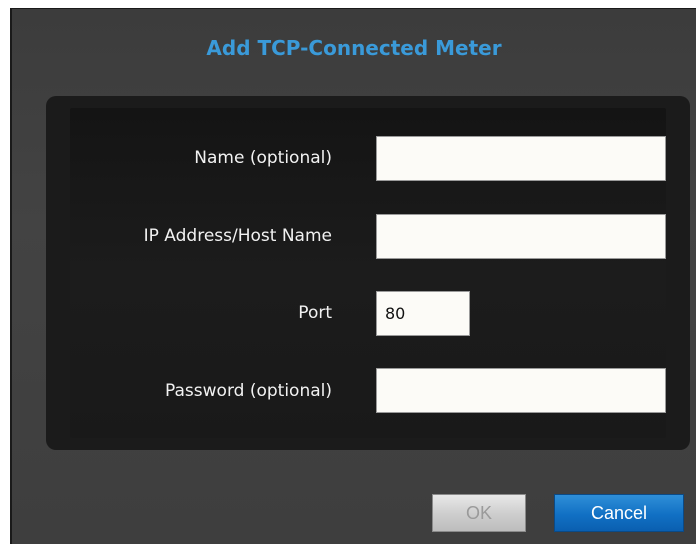  I want to click on ip-address-field, so click(521, 236).